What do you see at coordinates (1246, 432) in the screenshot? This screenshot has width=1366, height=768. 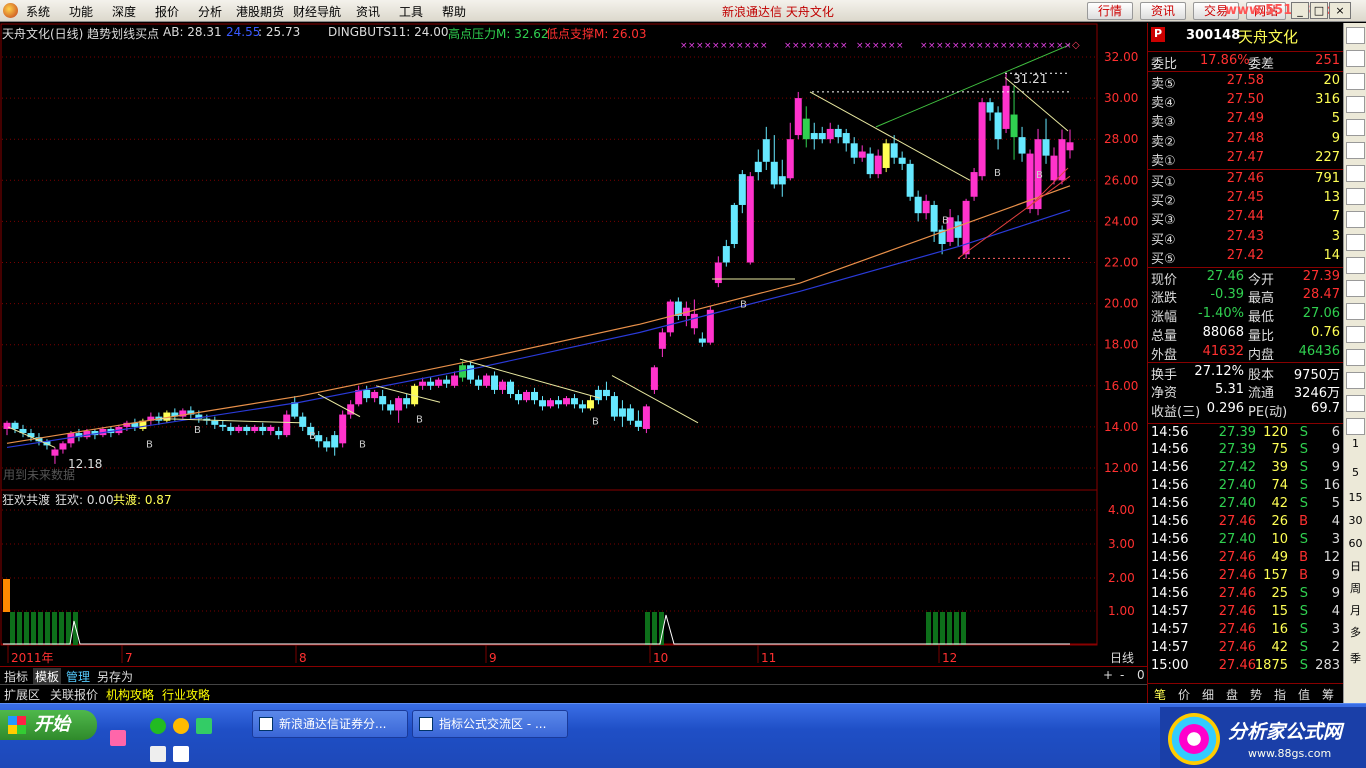 I see `tick-row: 14:56 27.39 120 S 6` at bounding box center [1246, 432].